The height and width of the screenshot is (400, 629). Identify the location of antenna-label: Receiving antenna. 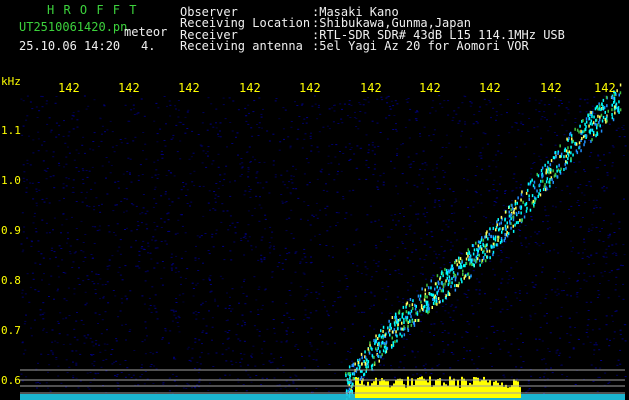
(241, 46).